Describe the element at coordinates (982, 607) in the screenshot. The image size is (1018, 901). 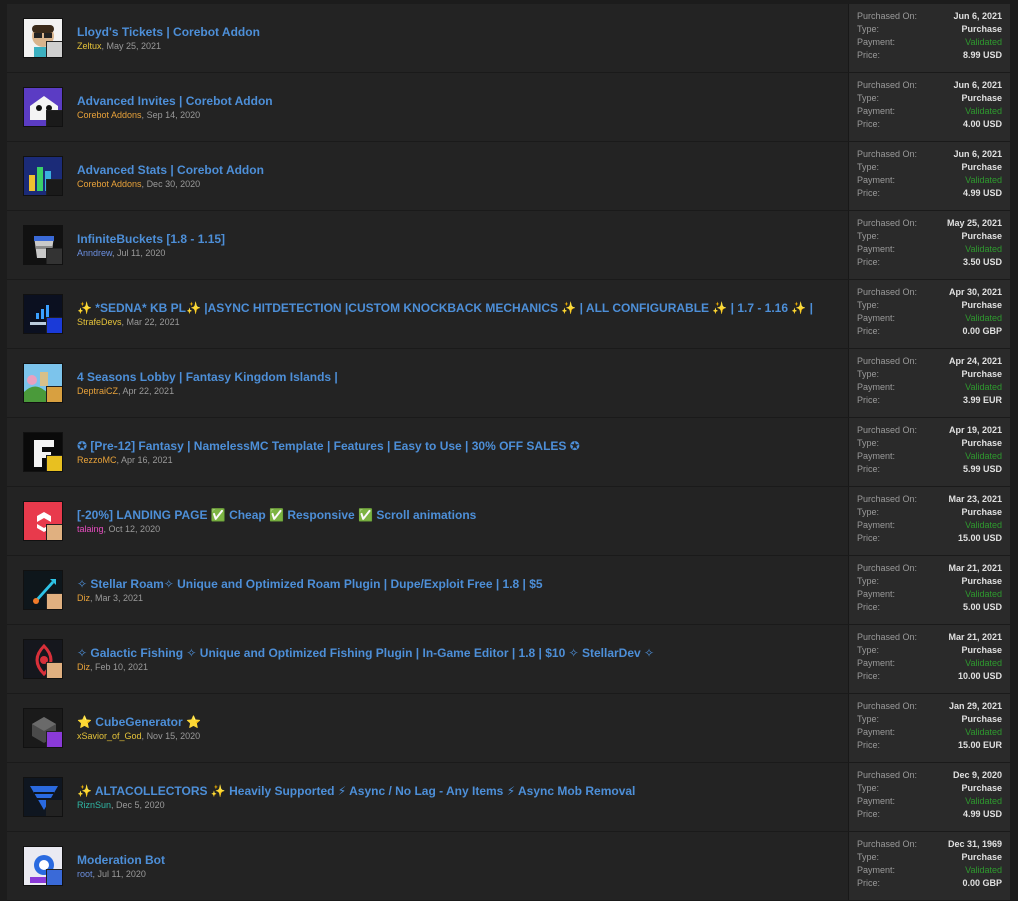
I see `price-value: 5.00 USD` at that location.